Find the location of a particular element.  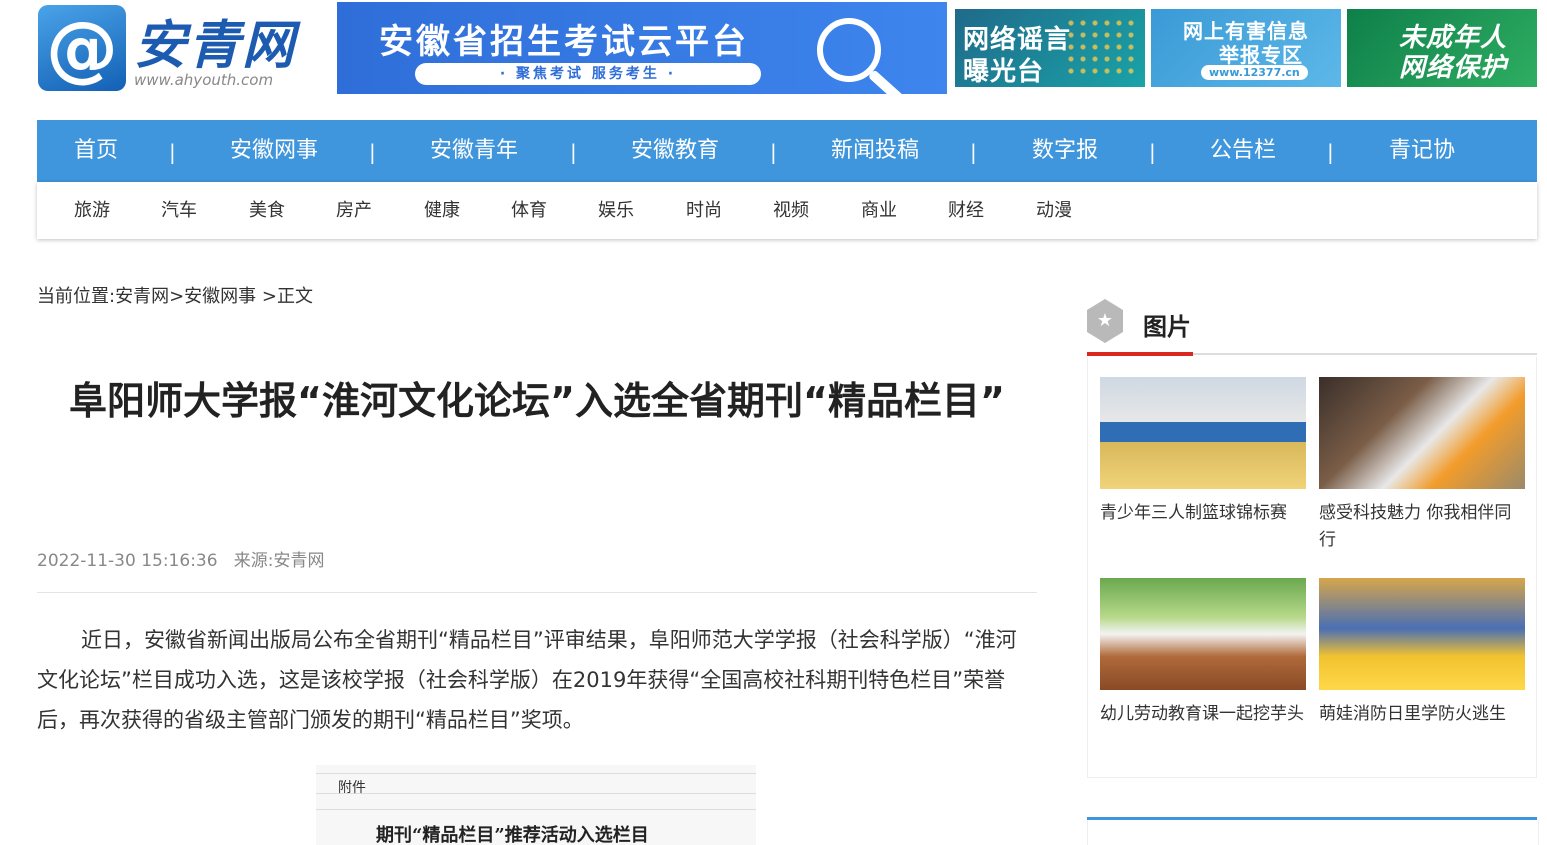

subnav-item-auto: 汽车 is located at coordinates (179, 210).